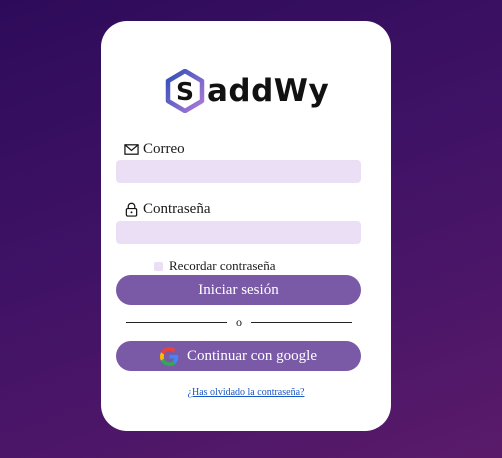 The height and width of the screenshot is (458, 502). I want to click on email-label: Correo, so click(154, 149).